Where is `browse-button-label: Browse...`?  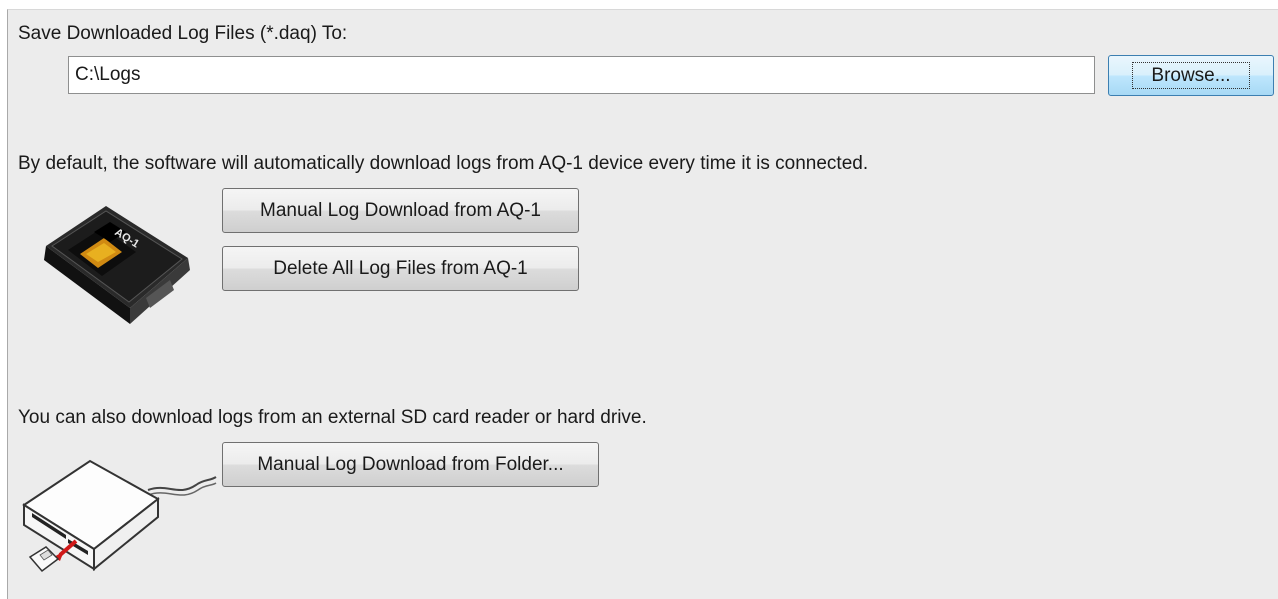
browse-button-label: Browse... is located at coordinates (1191, 75).